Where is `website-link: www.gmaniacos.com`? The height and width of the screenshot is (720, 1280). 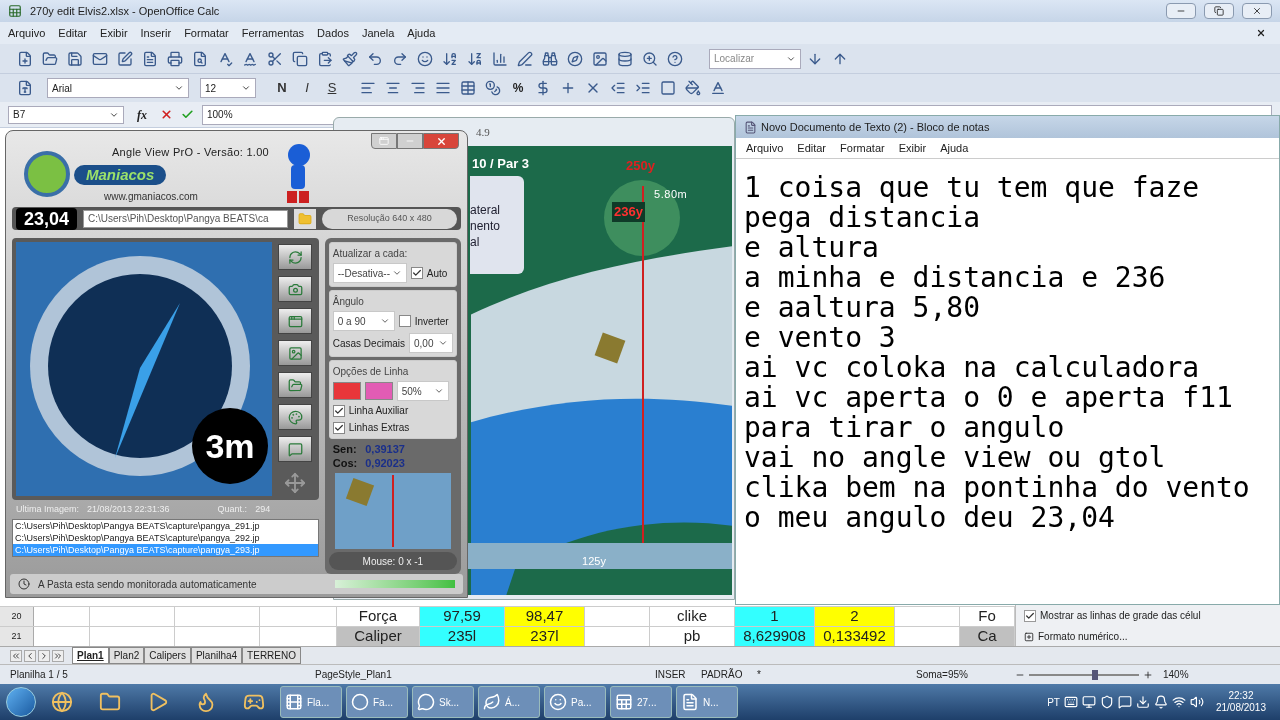
website-link: www.gmaniacos.com is located at coordinates (171, 196).